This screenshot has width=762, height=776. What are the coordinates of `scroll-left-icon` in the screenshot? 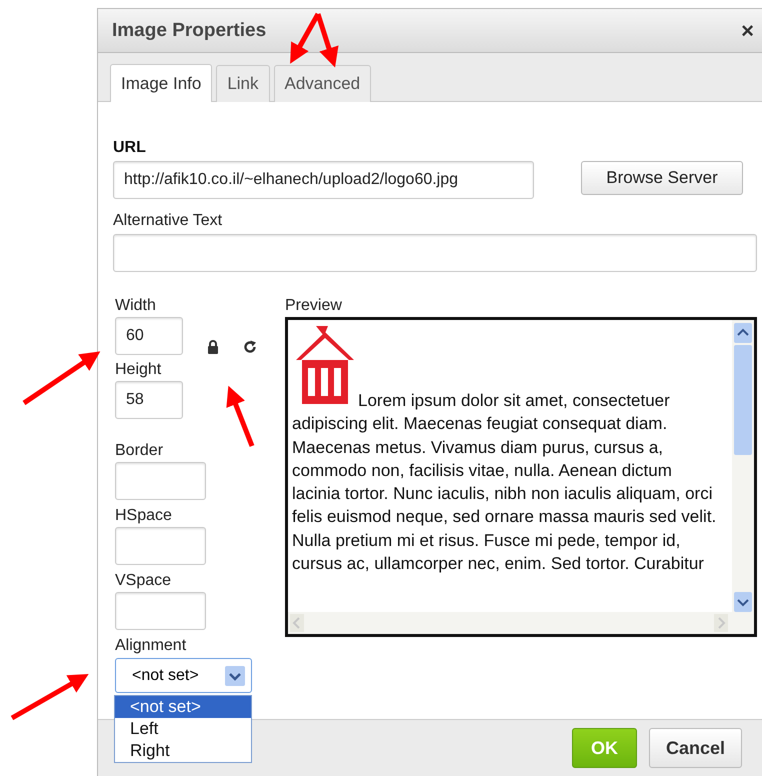 It's located at (297, 623).